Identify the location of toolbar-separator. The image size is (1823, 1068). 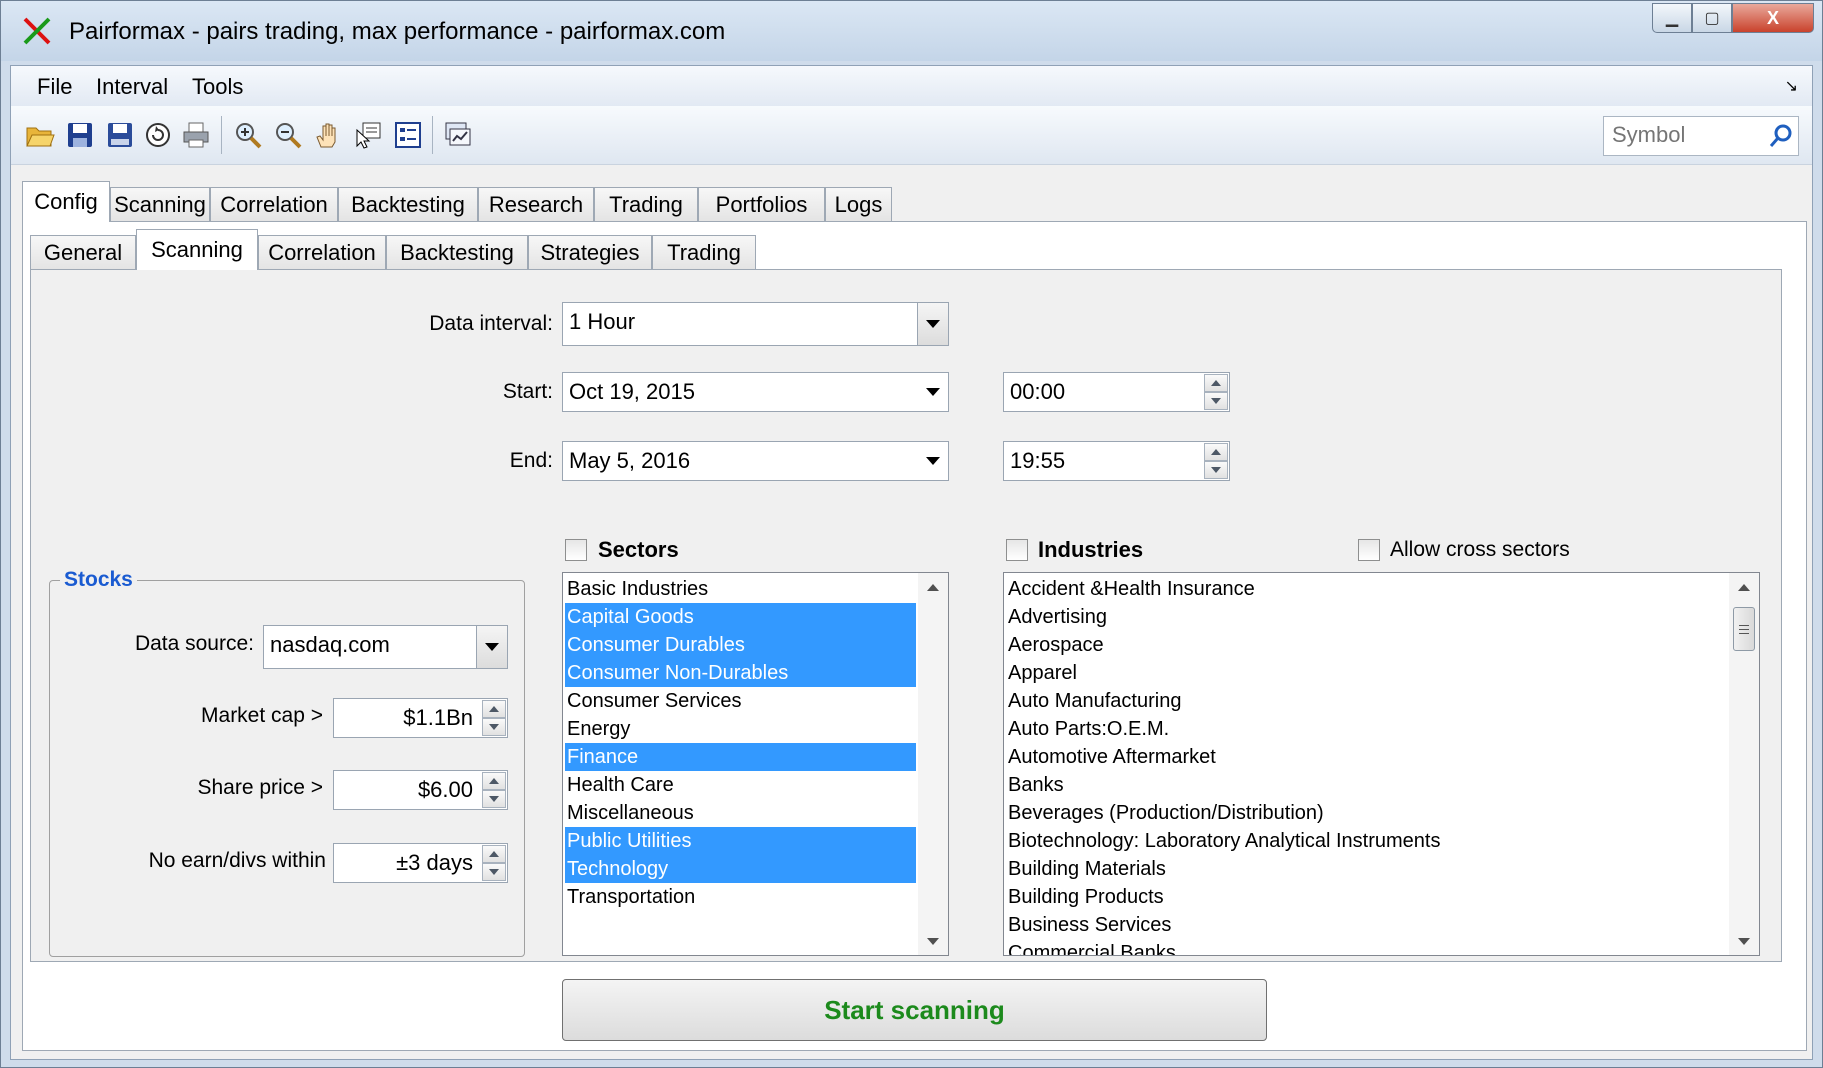
(221, 135).